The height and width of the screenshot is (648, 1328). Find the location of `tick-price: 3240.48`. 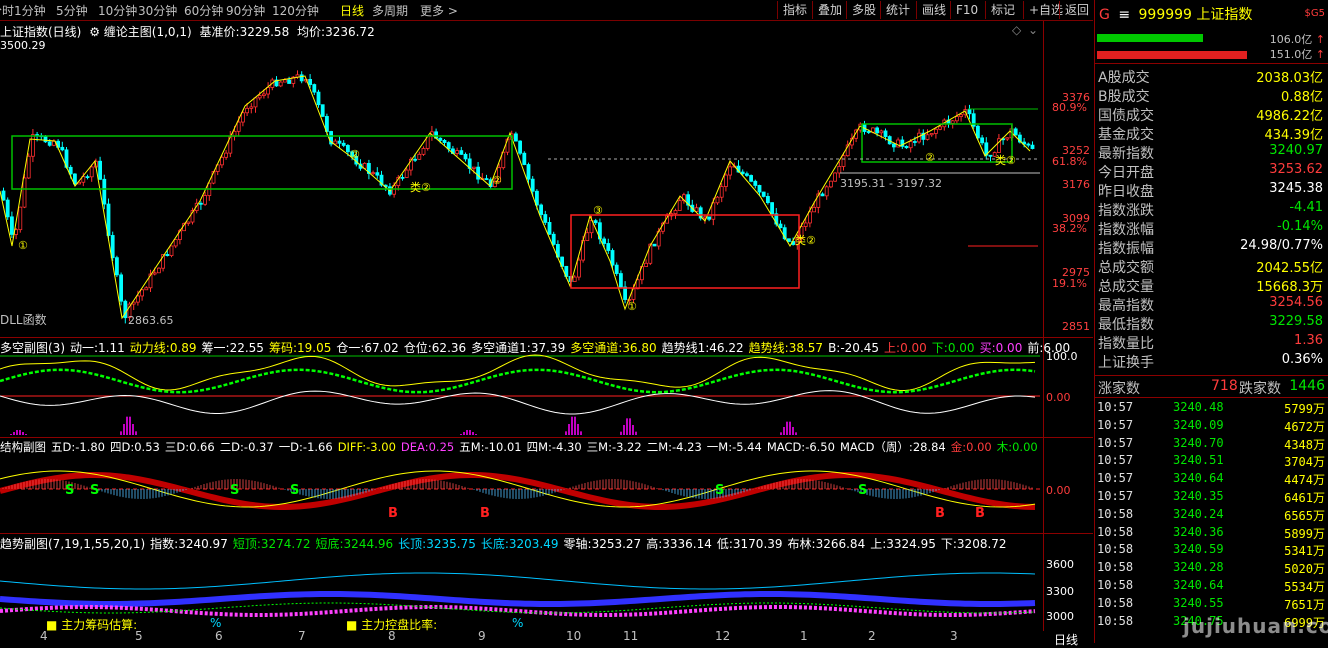

tick-price: 3240.48 is located at coordinates (1198, 407).